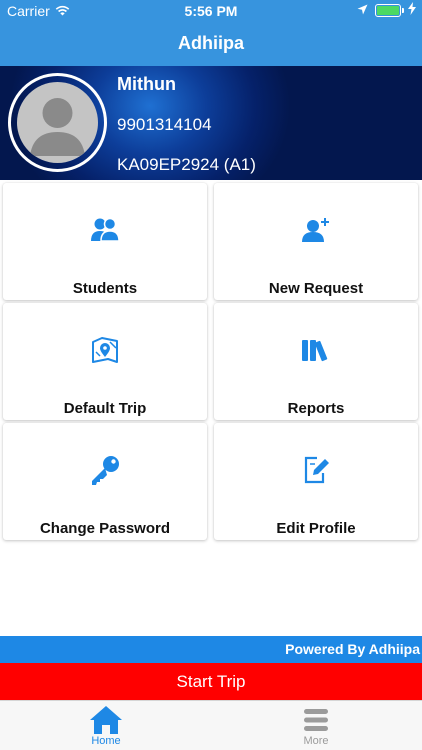 The width and height of the screenshot is (422, 750). Describe the element at coordinates (211, 681) in the screenshot. I see `start-trip-button: Start Trip` at that location.